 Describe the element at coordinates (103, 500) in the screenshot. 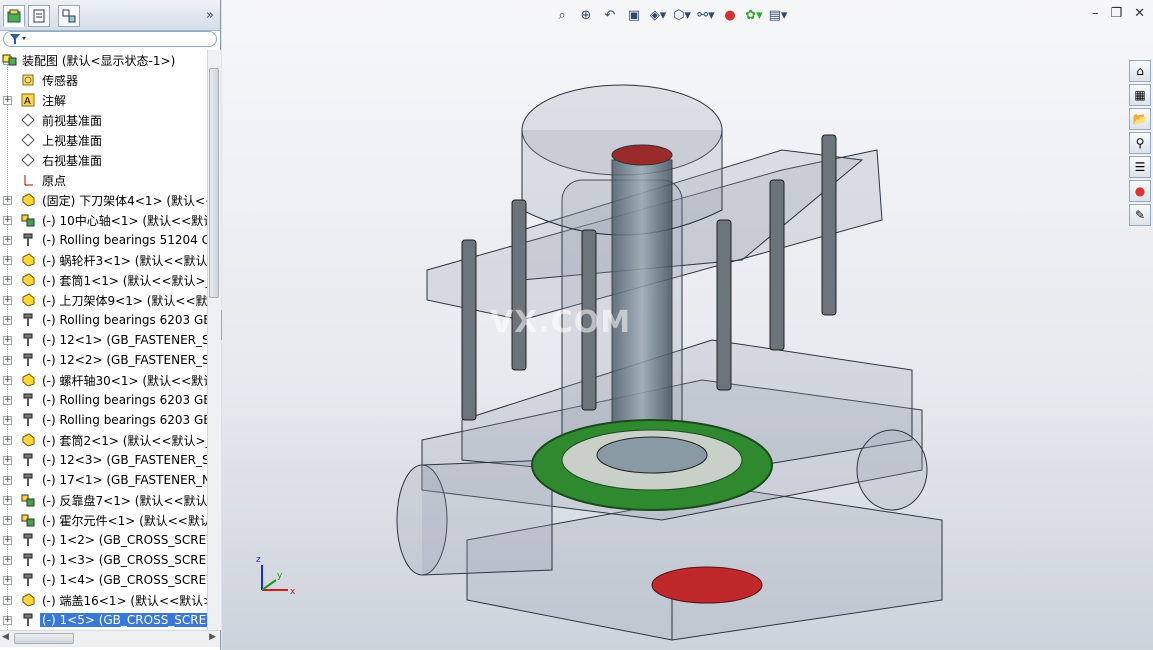

I see `tree-item: + (-) 反靠盘7<1> (默认<<默认>` at that location.